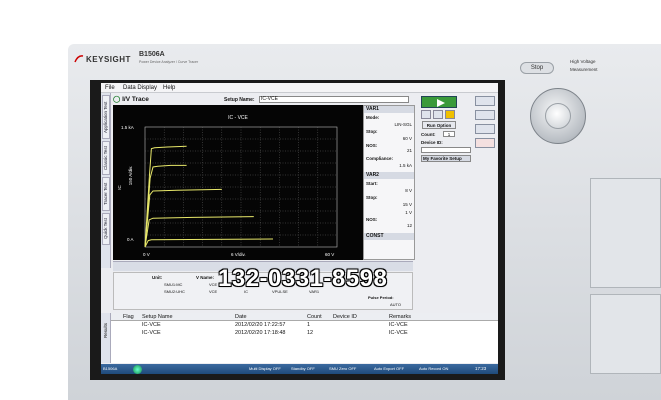  I want to click on tab-tracer-test: Tracer Test, so click(106, 194).